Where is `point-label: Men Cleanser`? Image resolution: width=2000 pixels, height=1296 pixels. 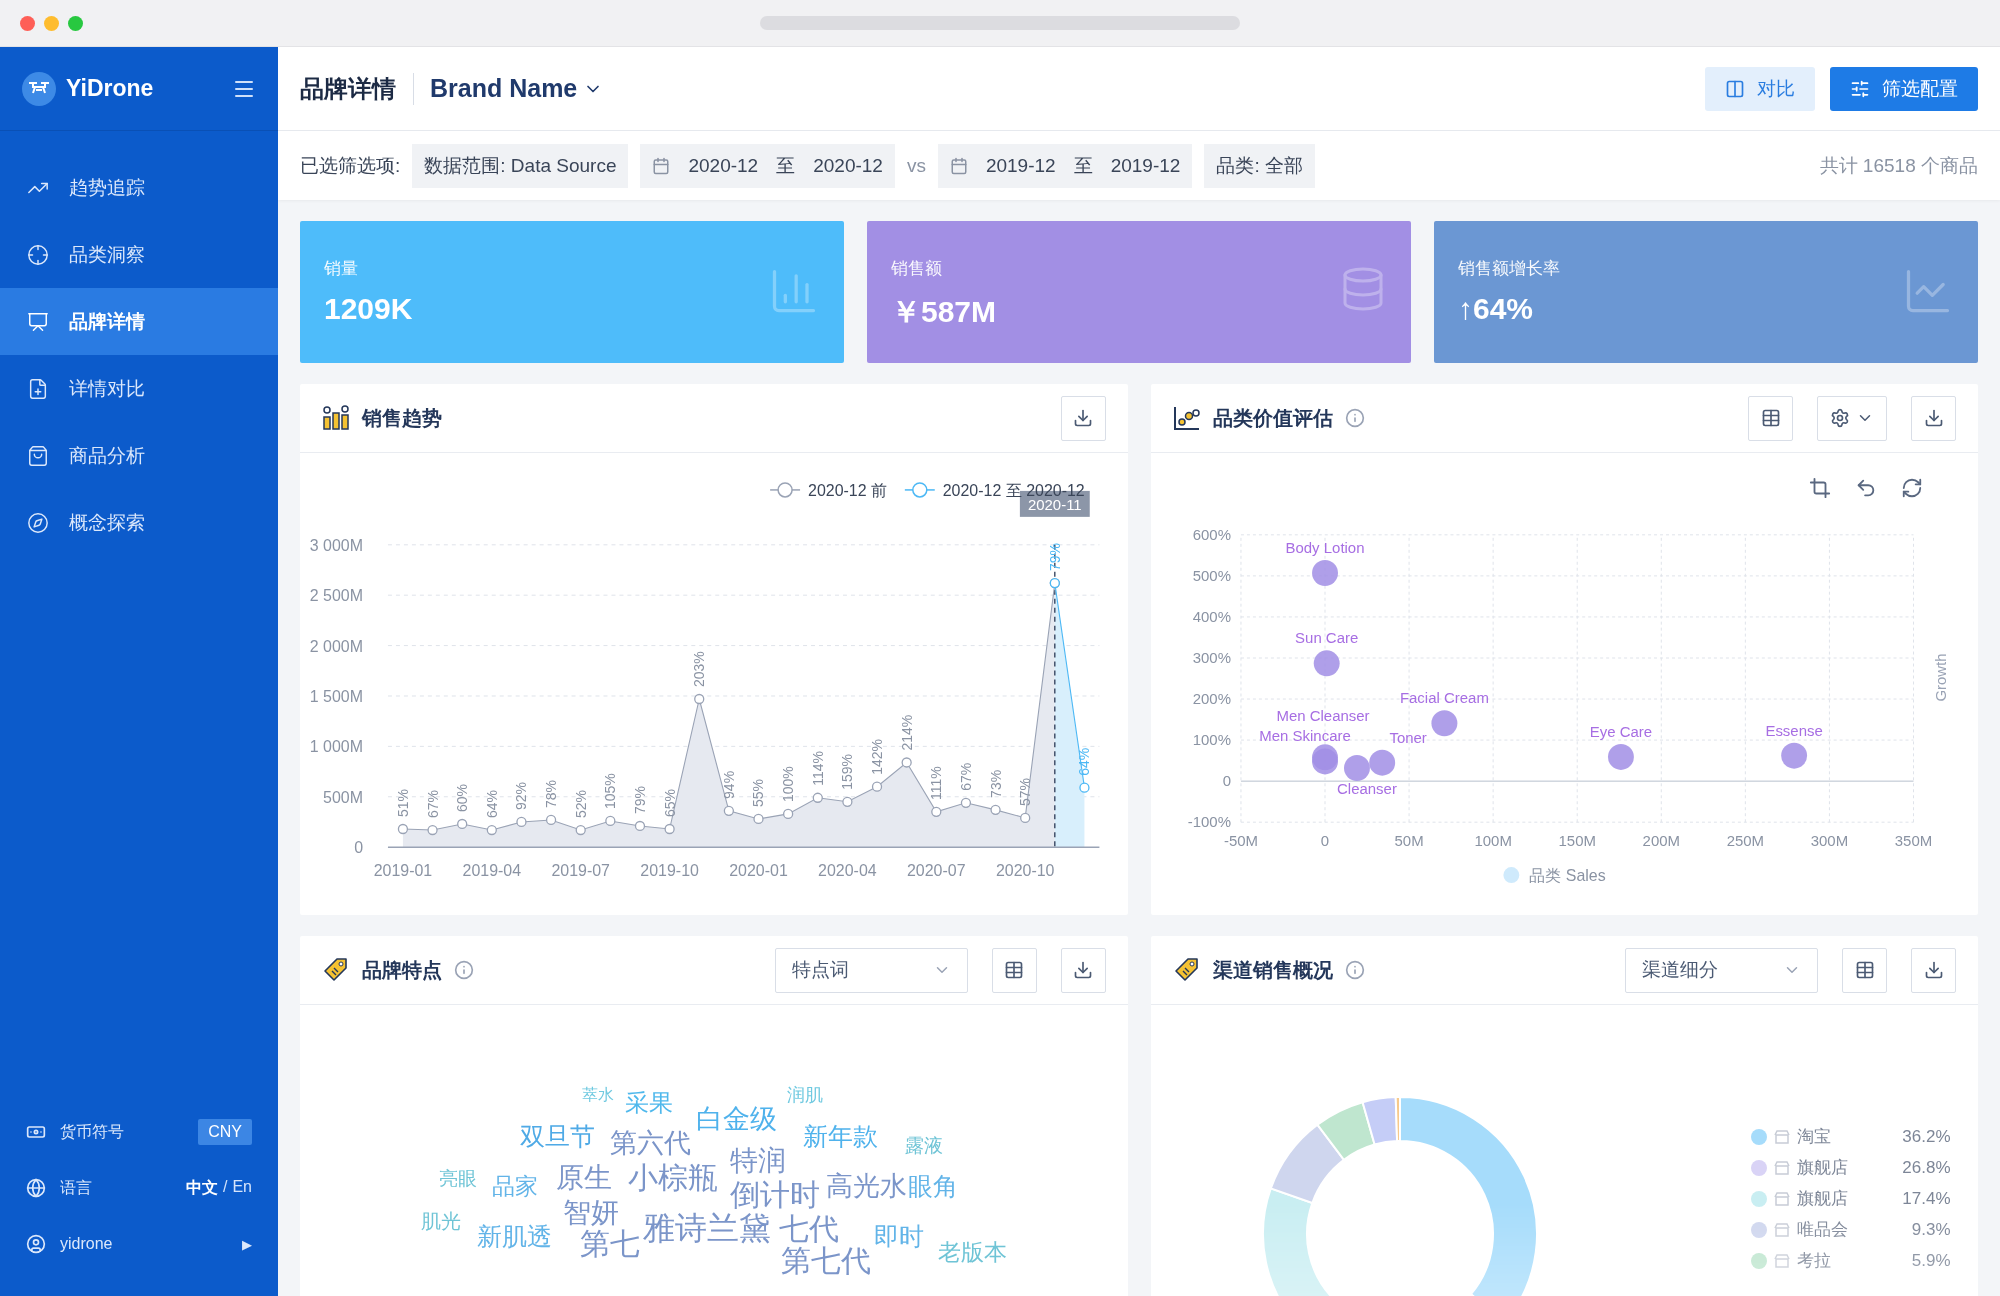 point-label: Men Cleanser is located at coordinates (1323, 716).